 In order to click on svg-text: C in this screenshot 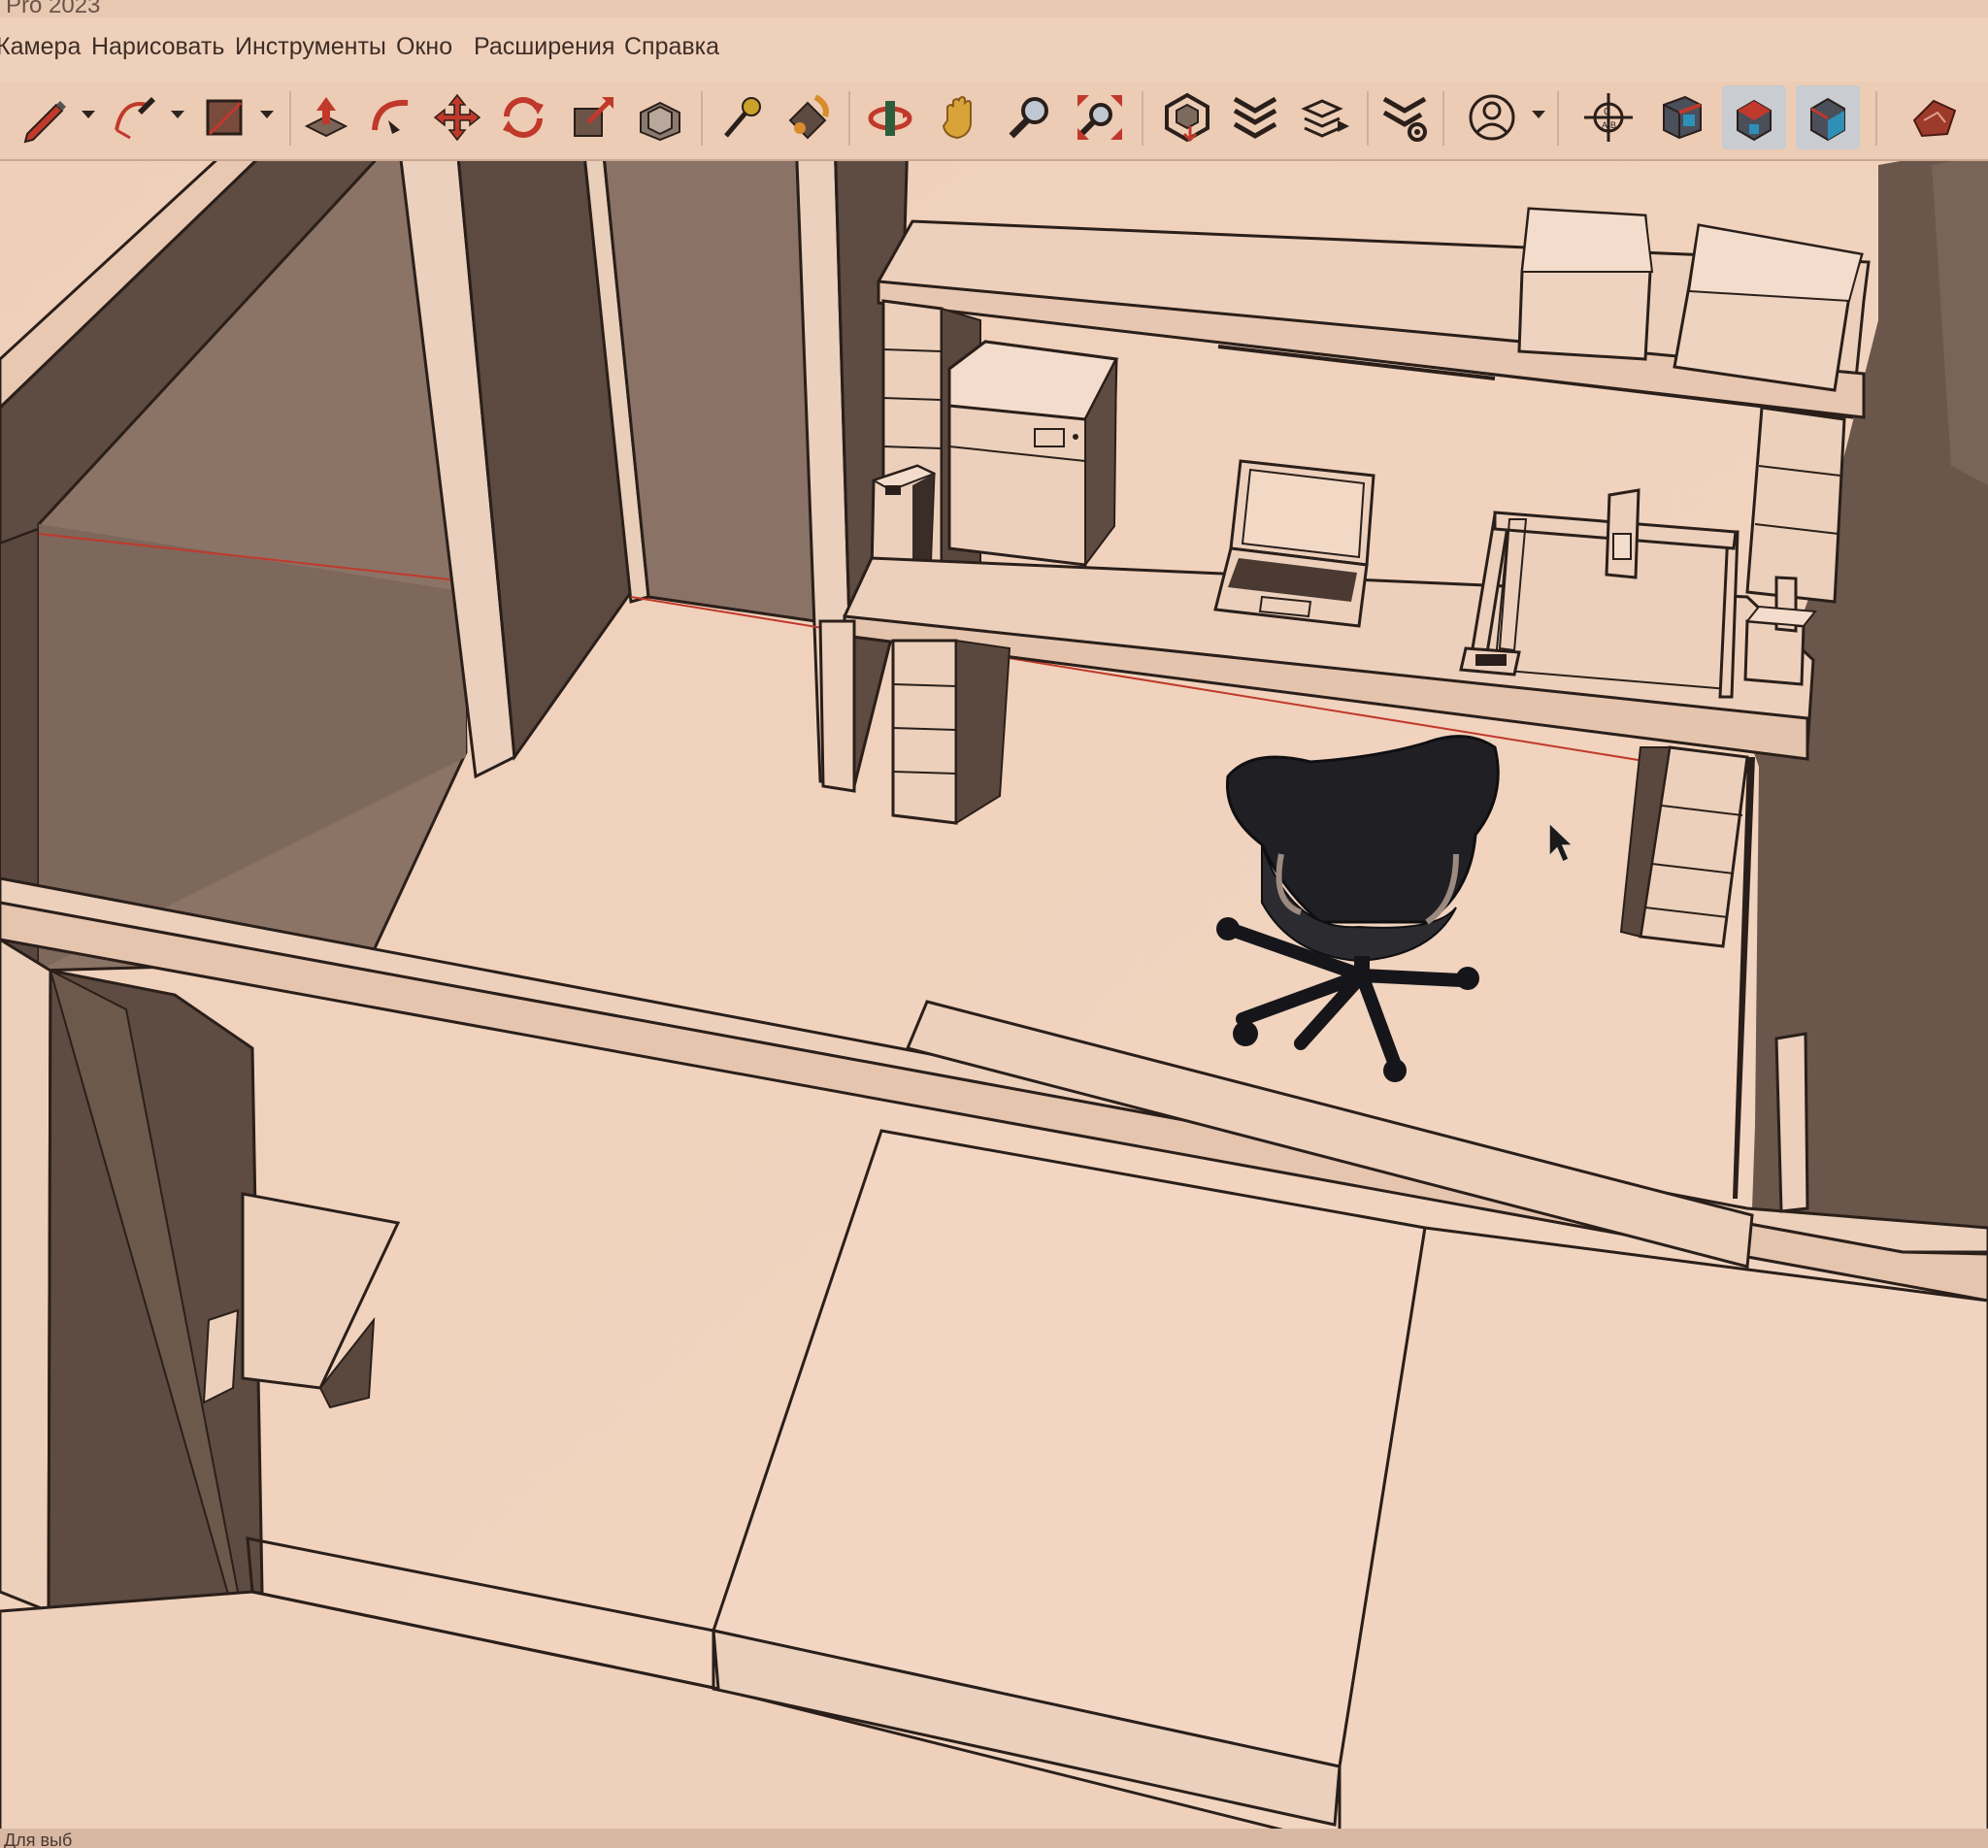, I will do `click(1607, 112)`.